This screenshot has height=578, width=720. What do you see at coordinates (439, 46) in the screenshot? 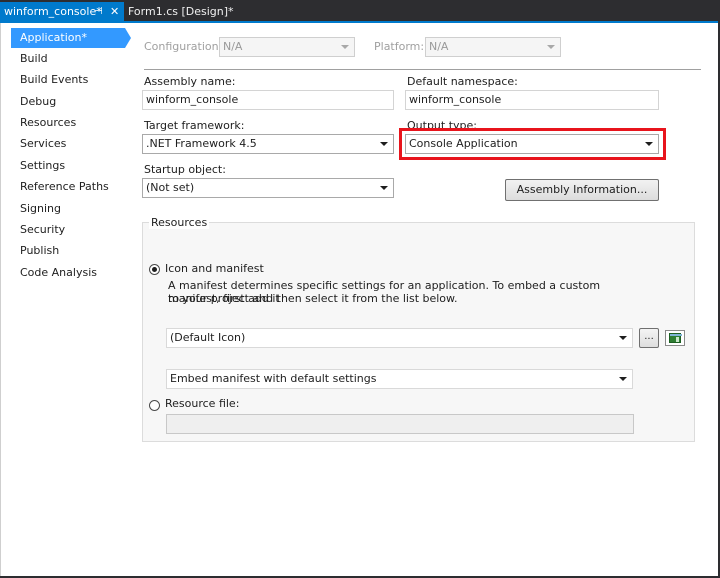
I see `platform-value: N/A` at bounding box center [439, 46].